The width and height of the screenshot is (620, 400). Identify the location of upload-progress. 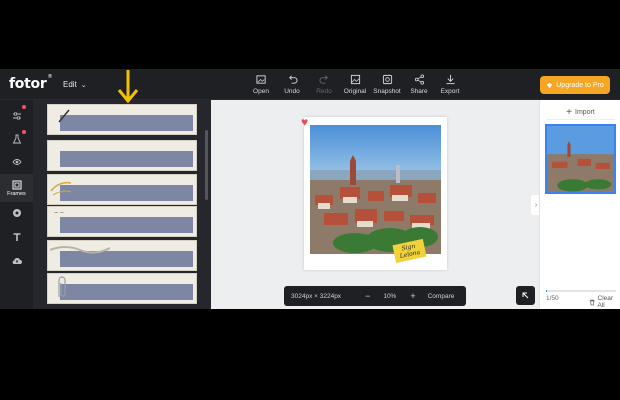
(581, 291).